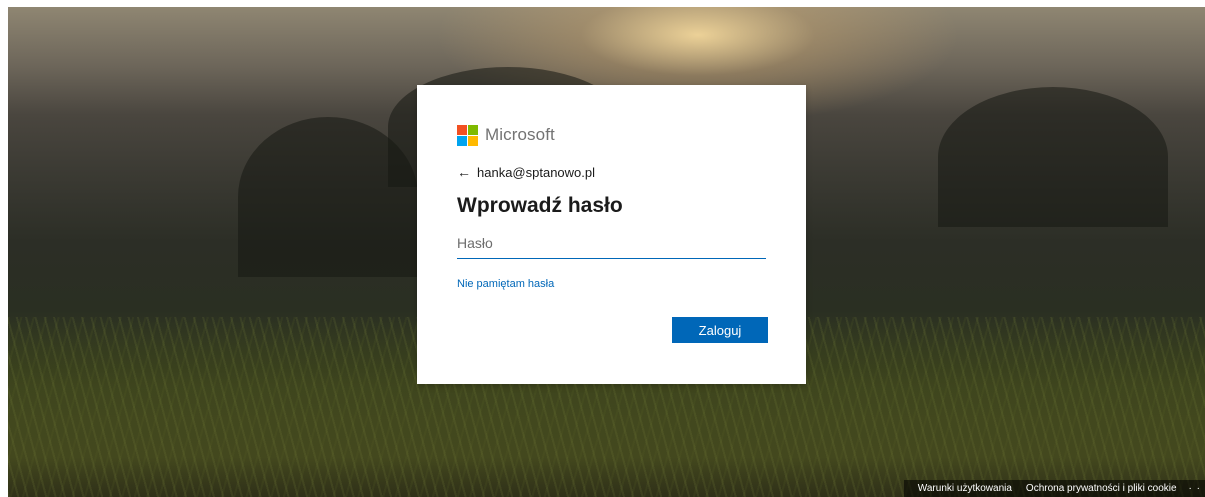 Image resolution: width=1205 pixels, height=497 pixels. Describe the element at coordinates (467, 135) in the screenshot. I see `microsoft-logo-icon` at that location.